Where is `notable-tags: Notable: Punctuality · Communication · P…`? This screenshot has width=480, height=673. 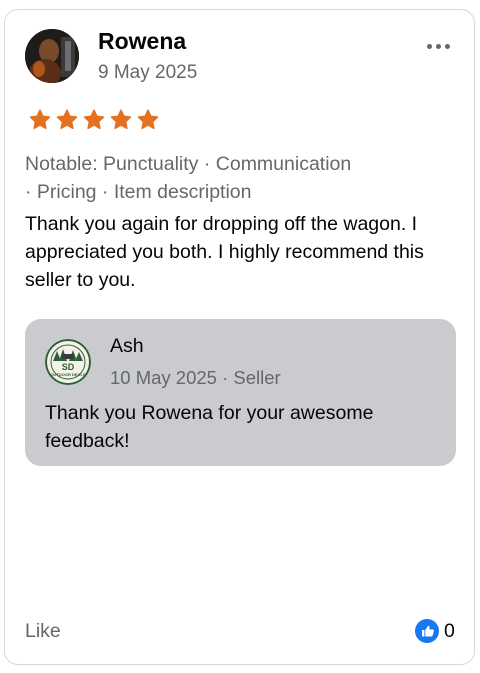
notable-tags: Notable: Punctuality · Communication · P… is located at coordinates (235, 178).